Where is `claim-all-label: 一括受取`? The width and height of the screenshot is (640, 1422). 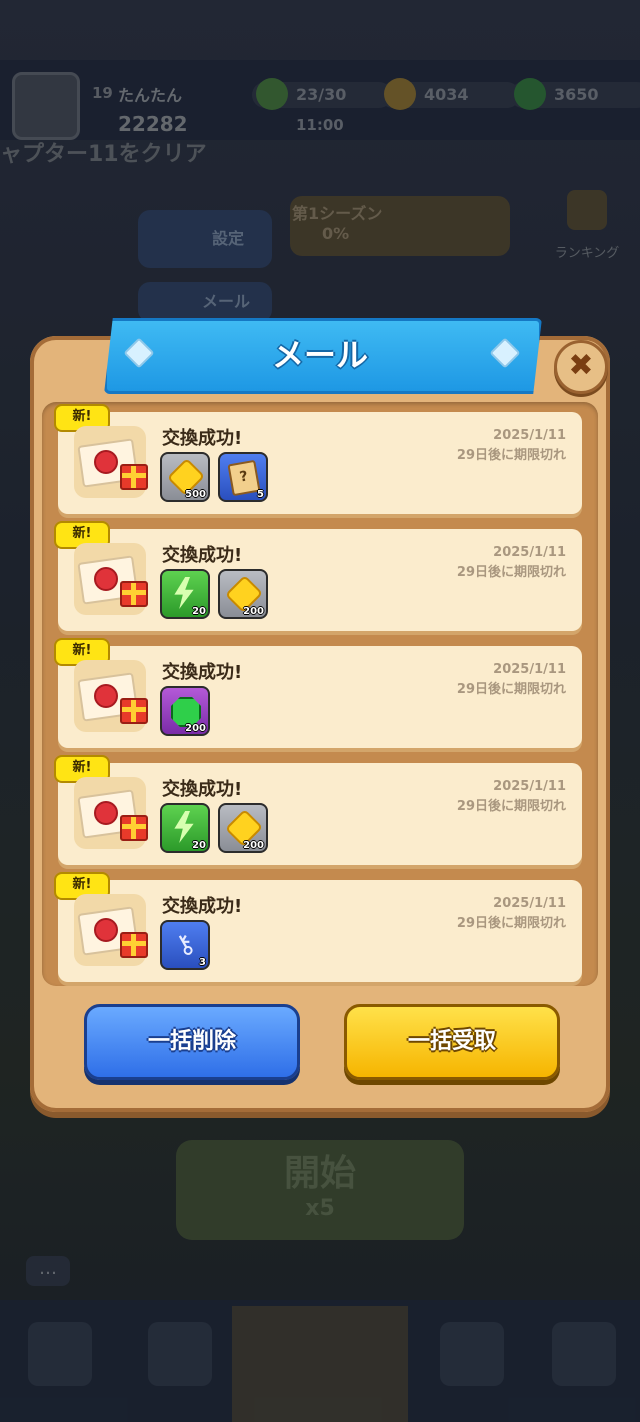 claim-all-label: 一括受取 is located at coordinates (451, 1041).